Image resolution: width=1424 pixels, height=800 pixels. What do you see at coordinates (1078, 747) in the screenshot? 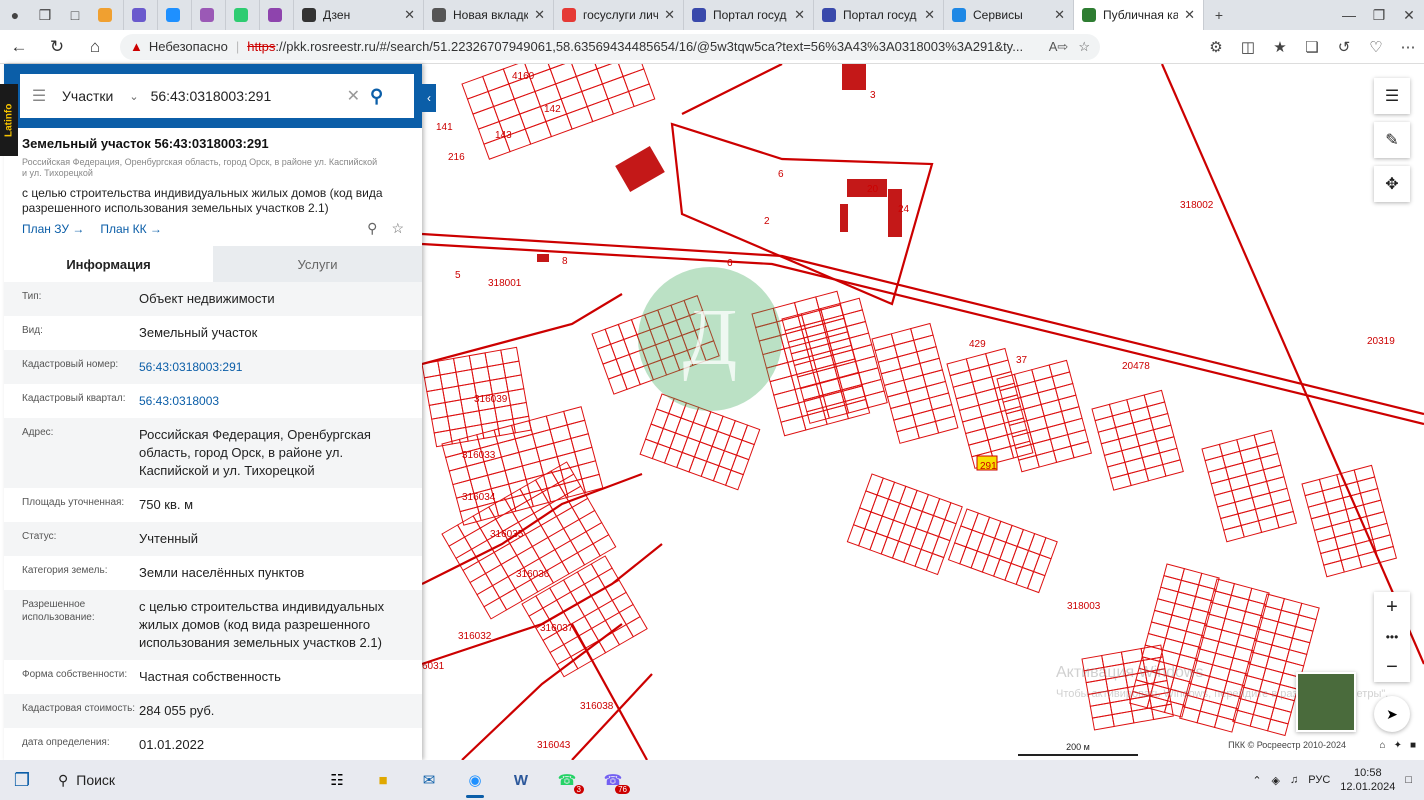
I see `scale-label: 200 м` at bounding box center [1078, 747].